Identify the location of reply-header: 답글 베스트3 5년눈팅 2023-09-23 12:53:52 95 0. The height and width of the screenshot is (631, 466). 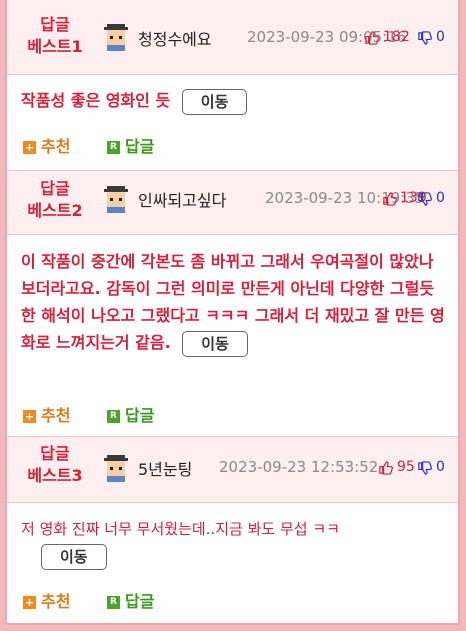
(232, 470).